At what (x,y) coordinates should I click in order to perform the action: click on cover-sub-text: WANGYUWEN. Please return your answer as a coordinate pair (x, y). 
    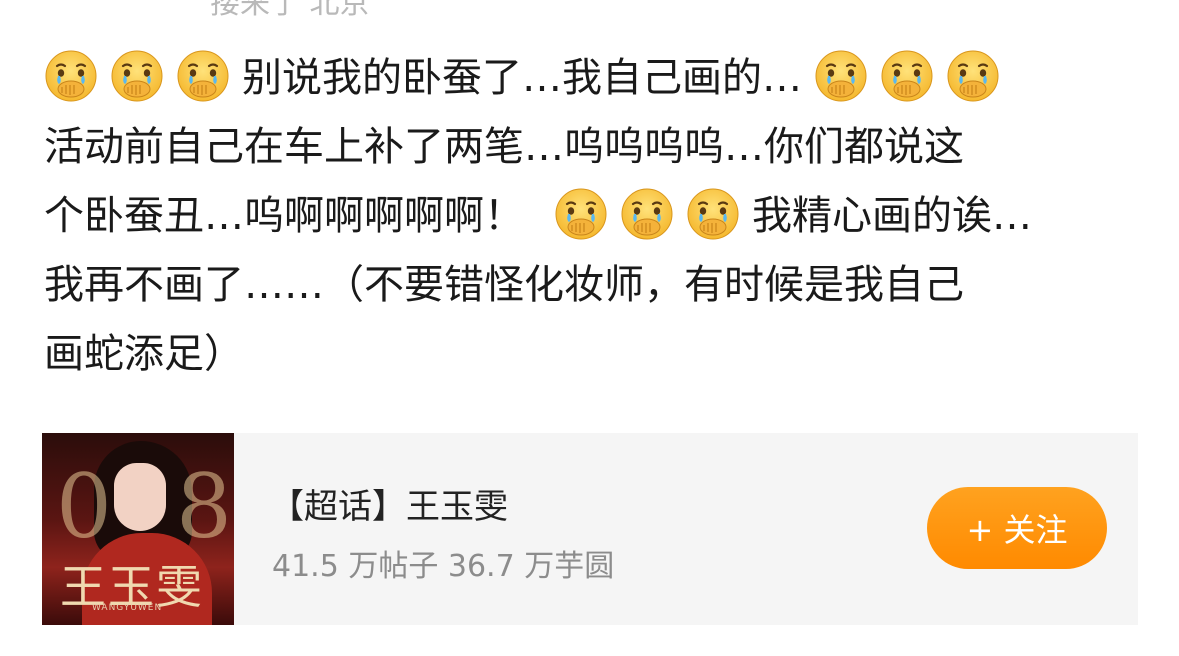
    Looking at the image, I should click on (127, 608).